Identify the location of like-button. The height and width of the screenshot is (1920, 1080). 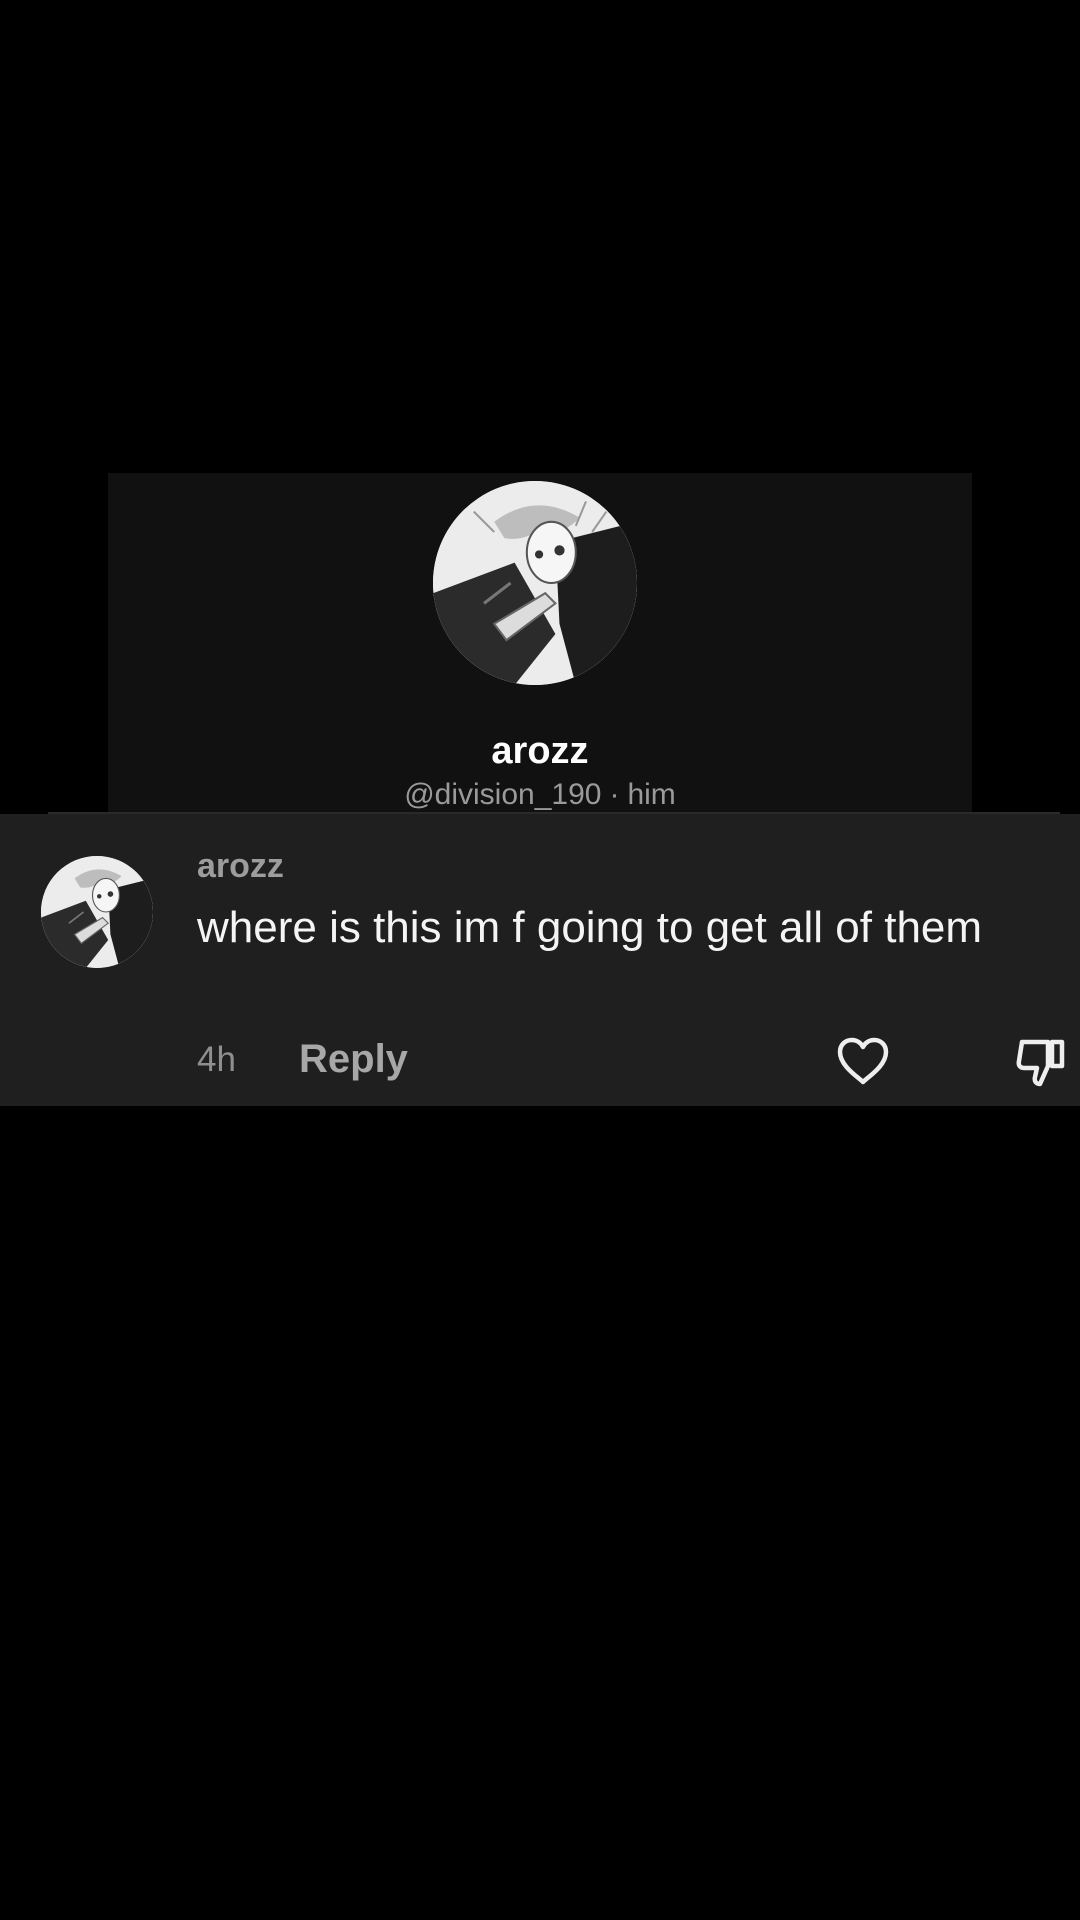
(863, 1061).